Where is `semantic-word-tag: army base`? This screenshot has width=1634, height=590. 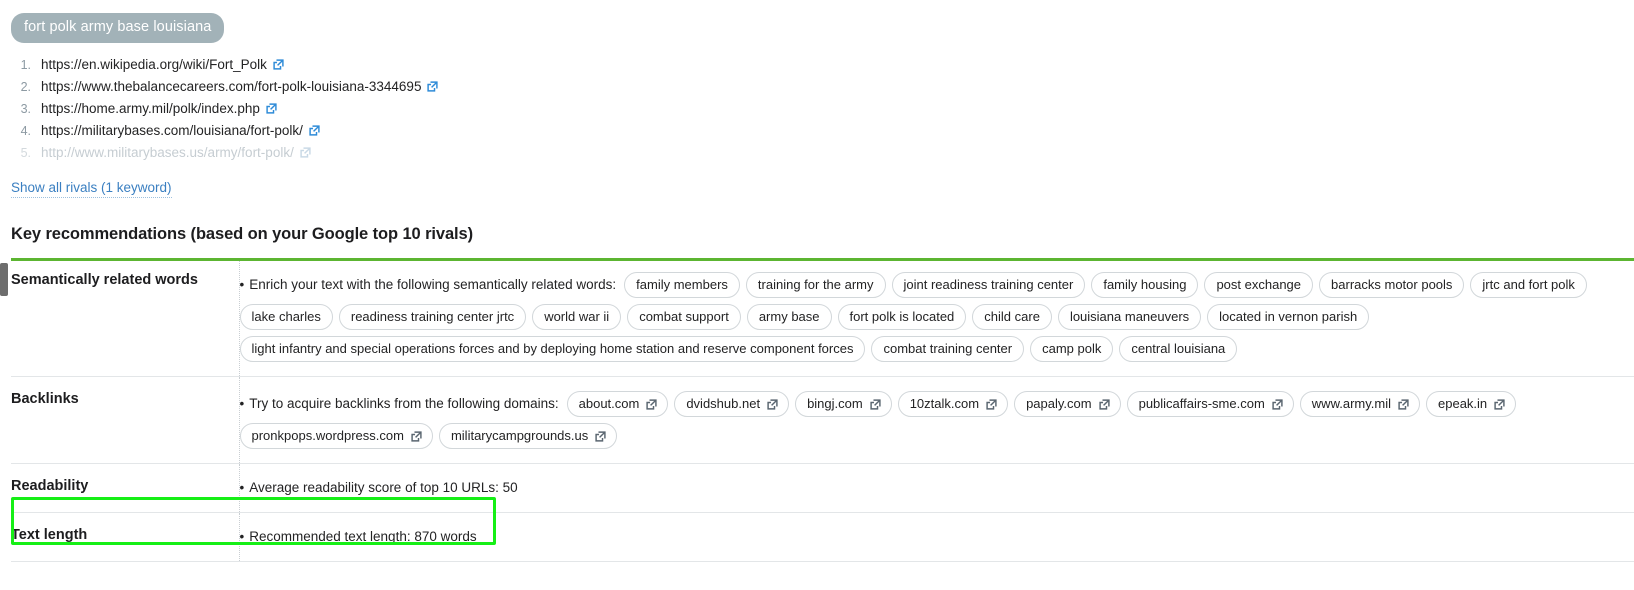 semantic-word-tag: army base is located at coordinates (789, 316).